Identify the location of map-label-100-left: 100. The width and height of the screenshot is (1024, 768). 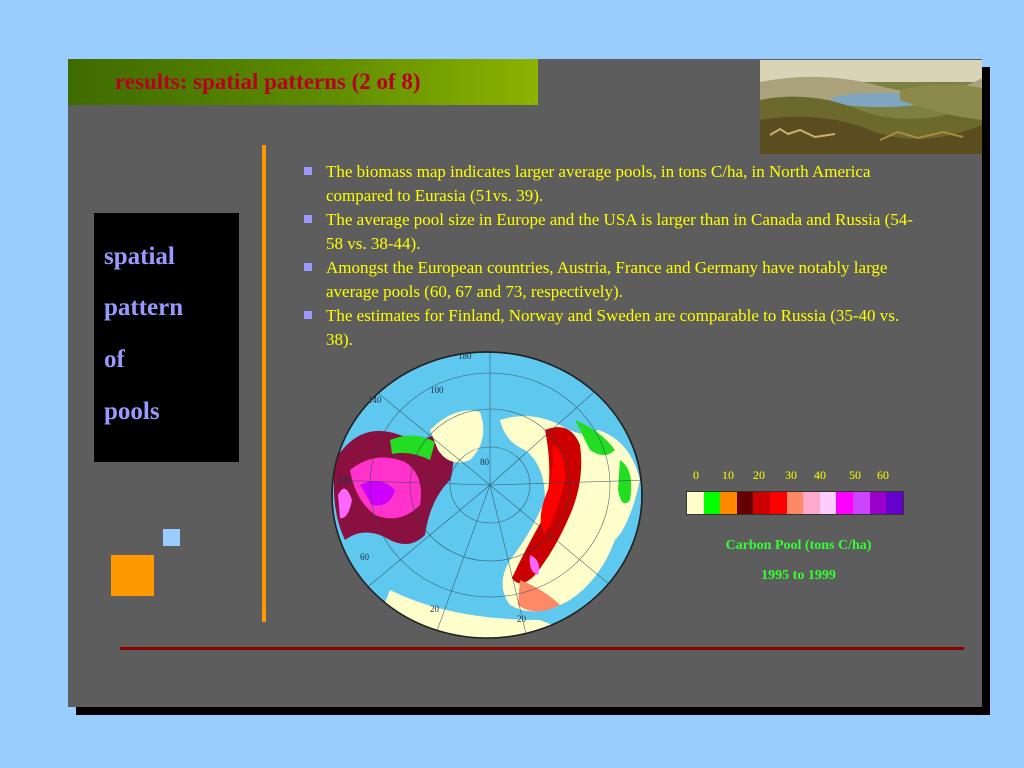
(344, 480).